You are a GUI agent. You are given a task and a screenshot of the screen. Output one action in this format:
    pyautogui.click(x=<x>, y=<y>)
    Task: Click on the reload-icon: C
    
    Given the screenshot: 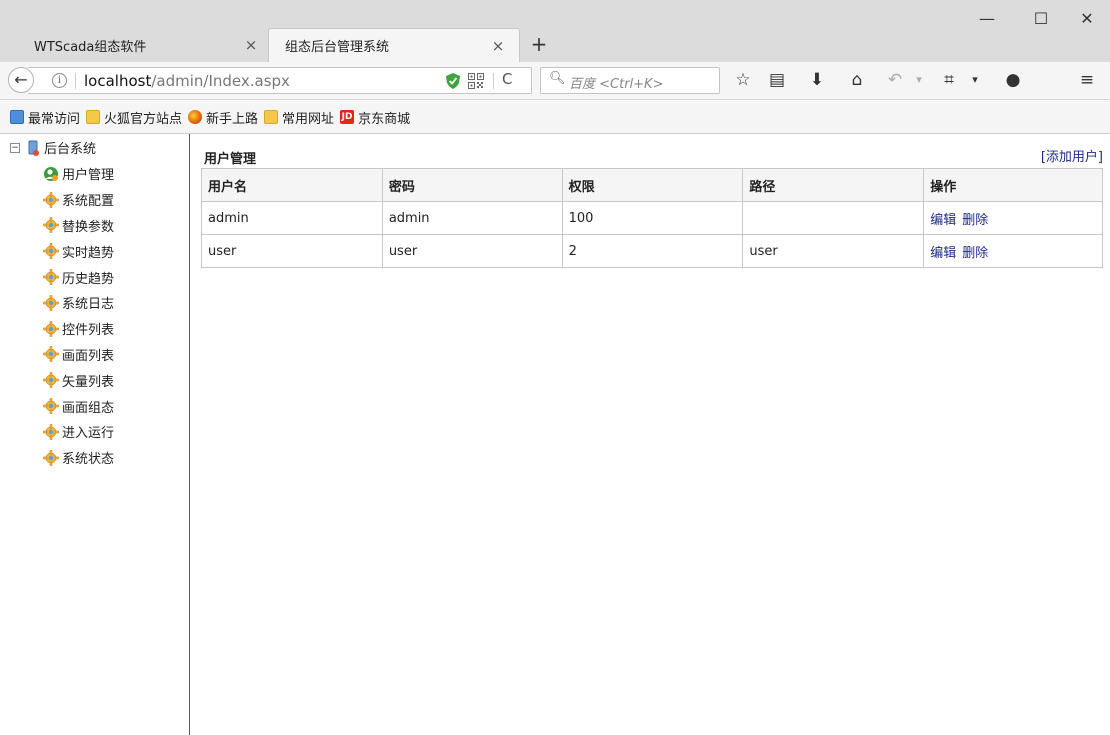 What is the action you would take?
    pyautogui.click(x=507, y=79)
    